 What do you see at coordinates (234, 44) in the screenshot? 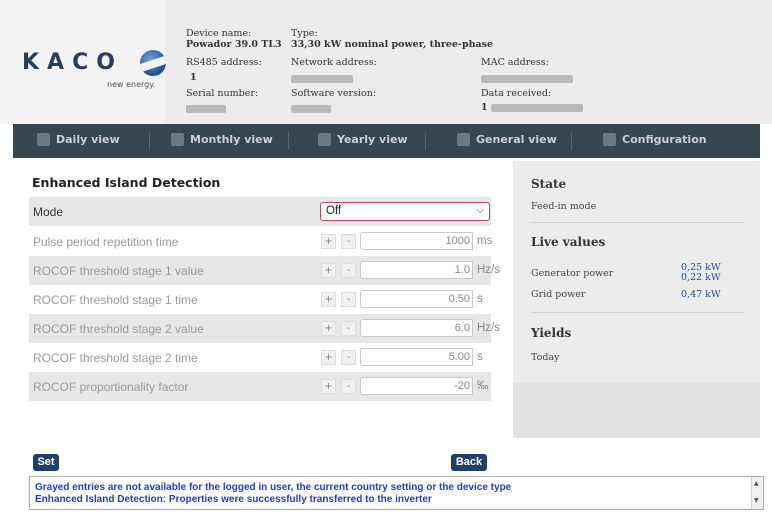
I see `device-name-value: Powador 39.0 TL3` at bounding box center [234, 44].